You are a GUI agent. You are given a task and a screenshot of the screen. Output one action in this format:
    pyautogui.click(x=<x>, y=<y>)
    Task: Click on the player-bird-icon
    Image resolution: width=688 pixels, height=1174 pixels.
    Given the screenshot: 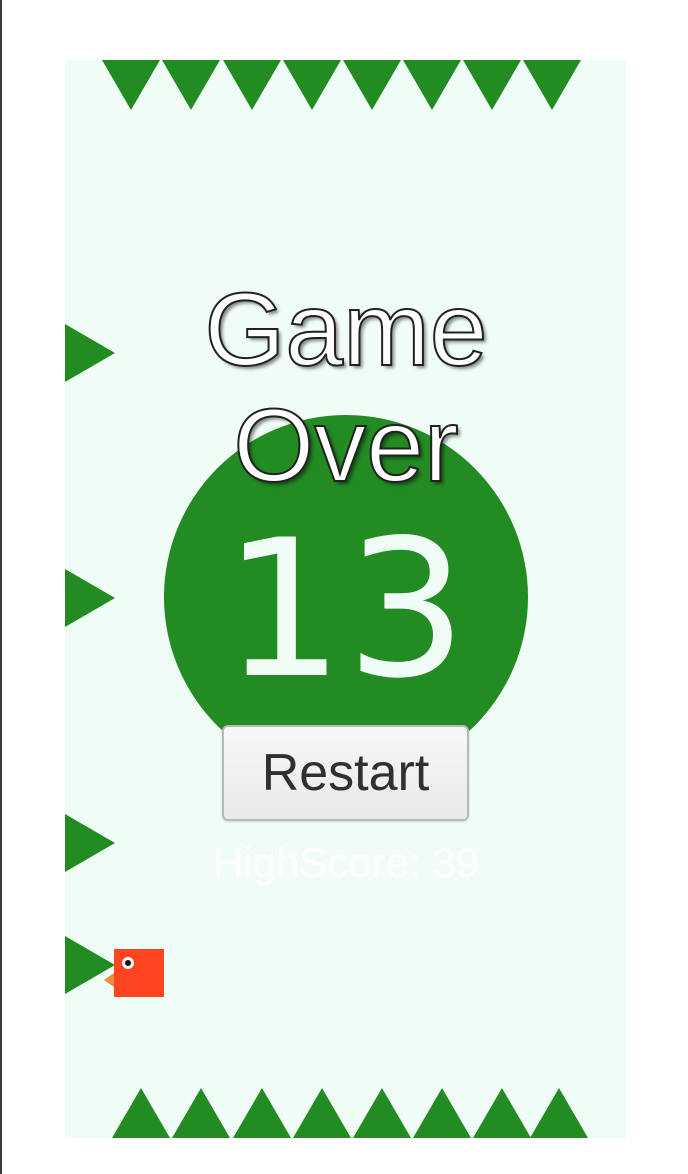 What is the action you would take?
    pyautogui.click(x=134, y=973)
    